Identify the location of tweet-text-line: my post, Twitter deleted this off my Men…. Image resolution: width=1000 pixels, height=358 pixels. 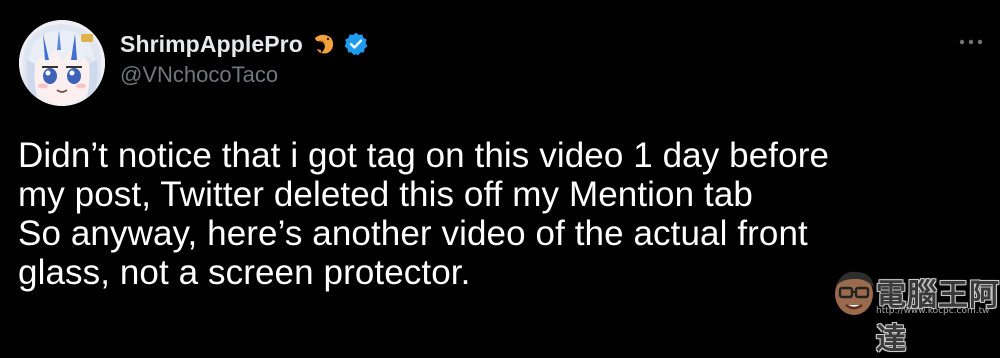
(385, 194).